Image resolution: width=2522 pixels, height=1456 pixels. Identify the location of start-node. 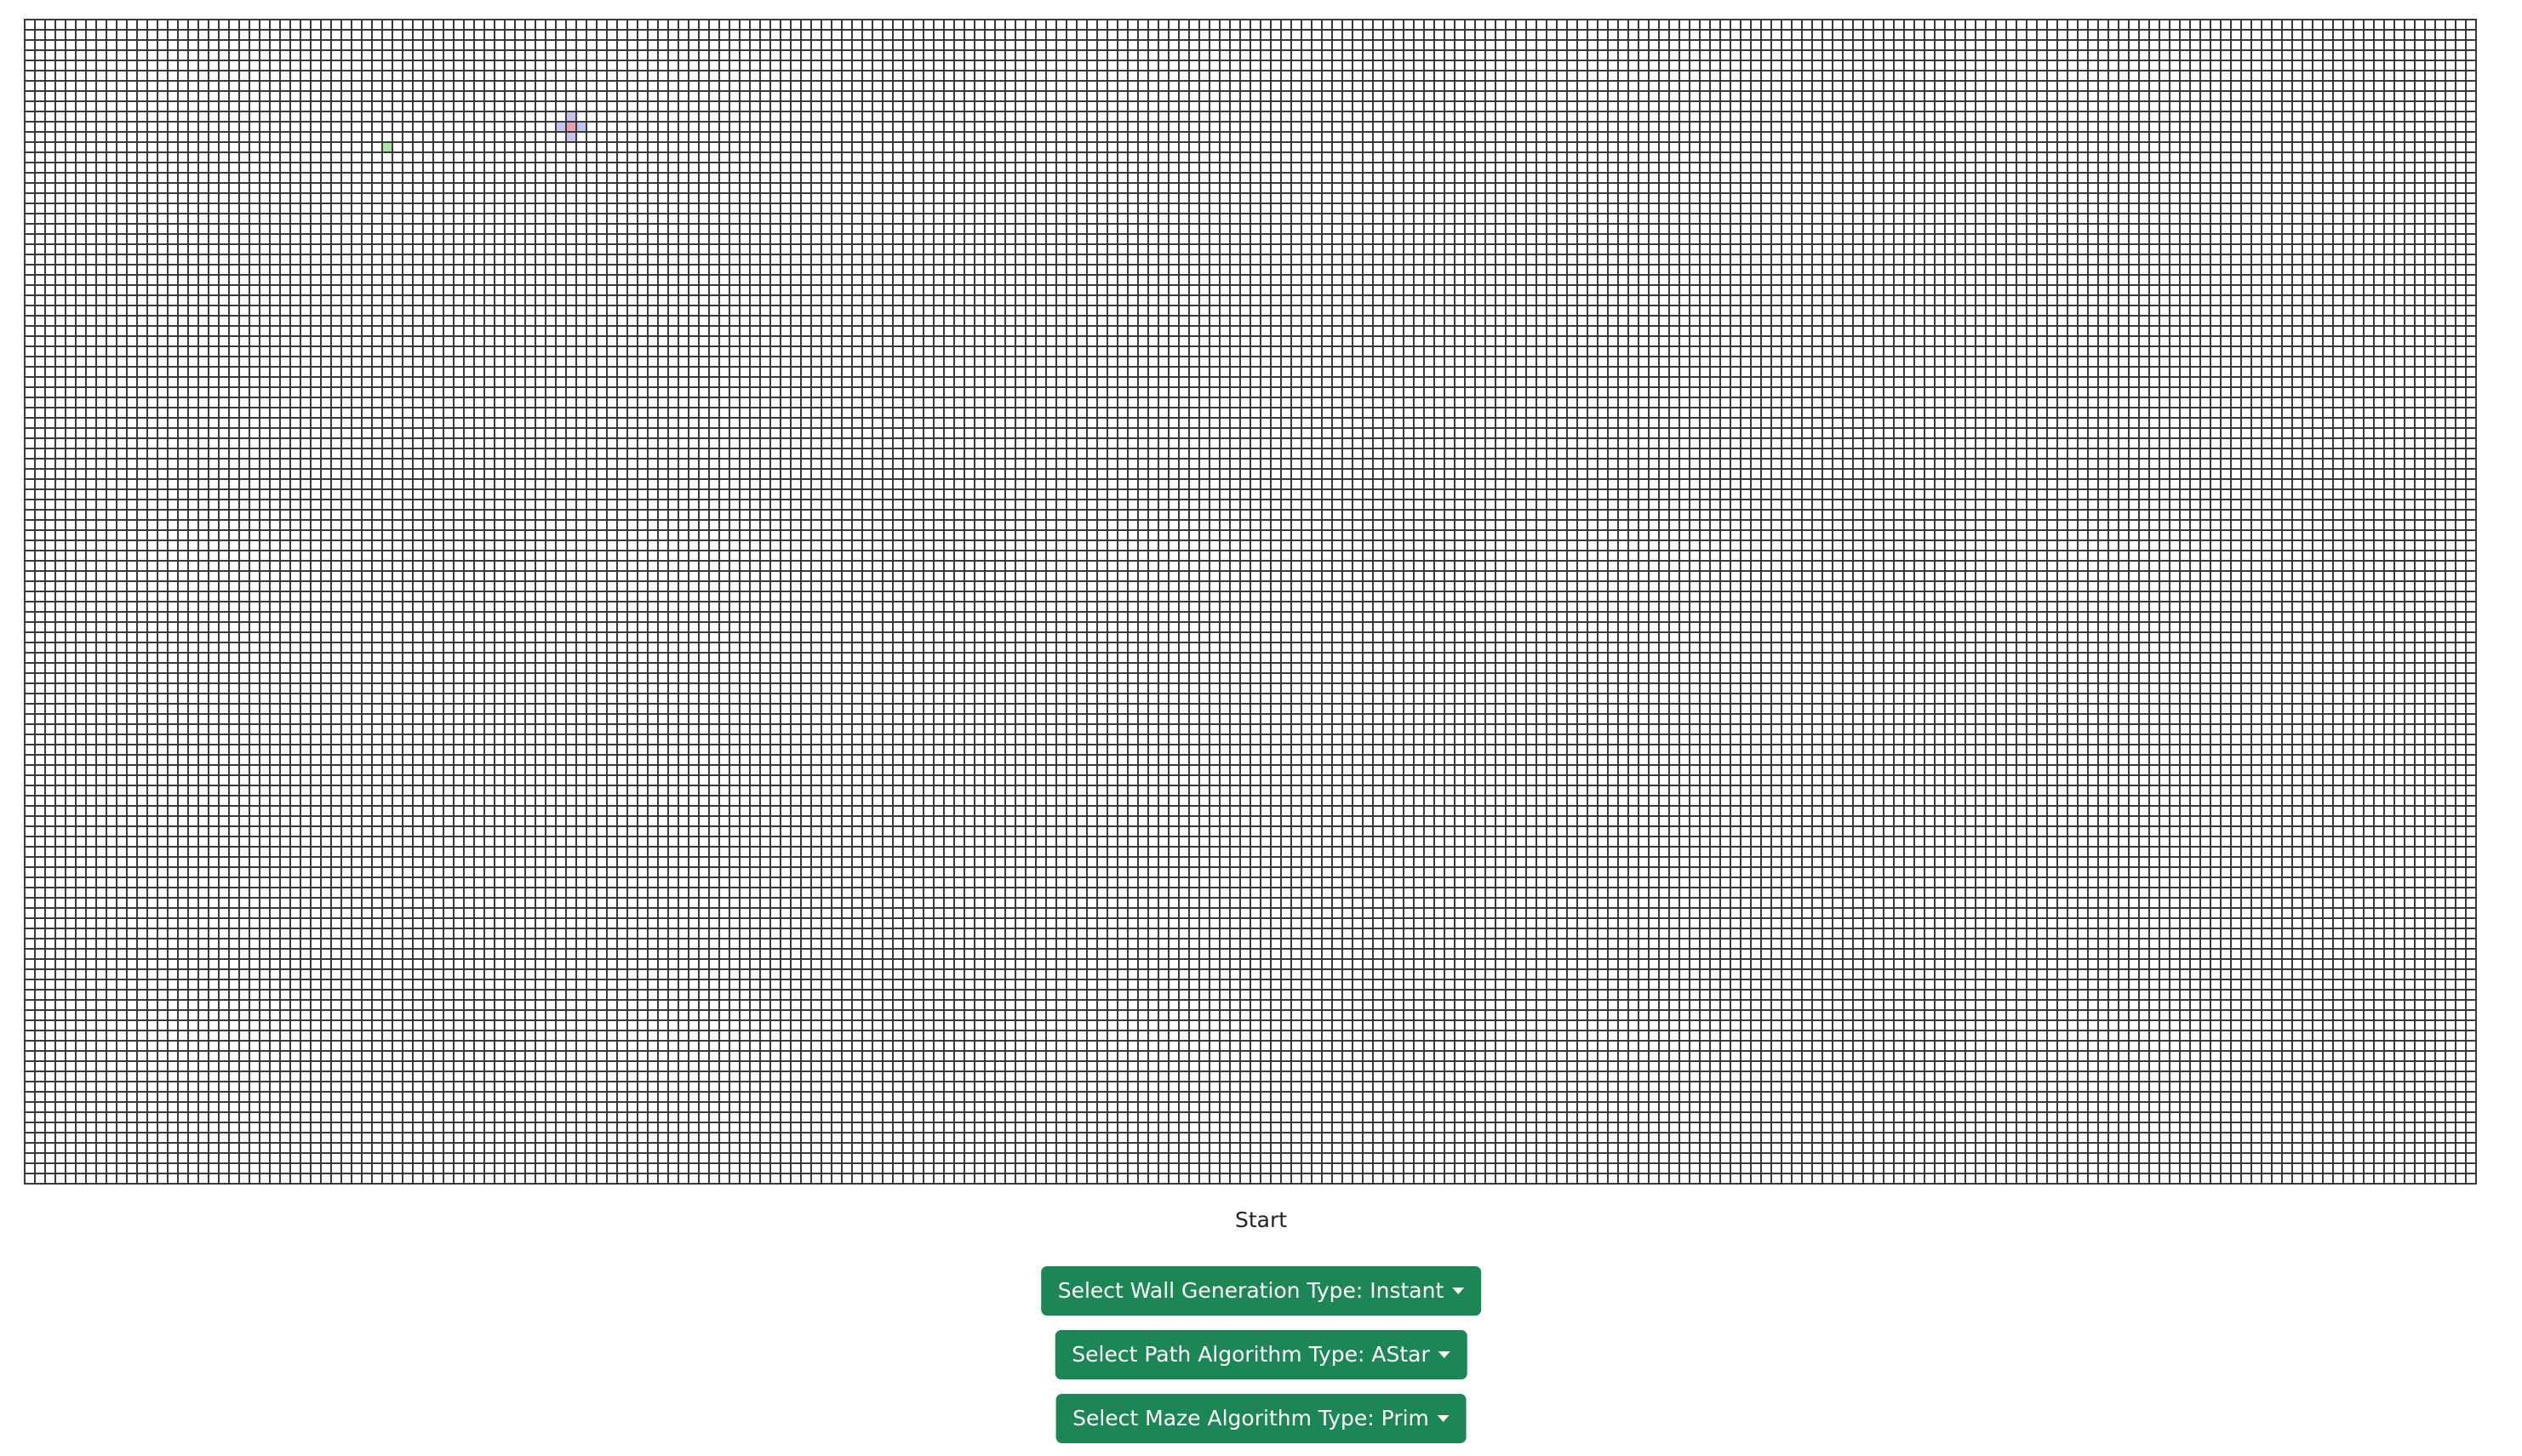
(388, 147).